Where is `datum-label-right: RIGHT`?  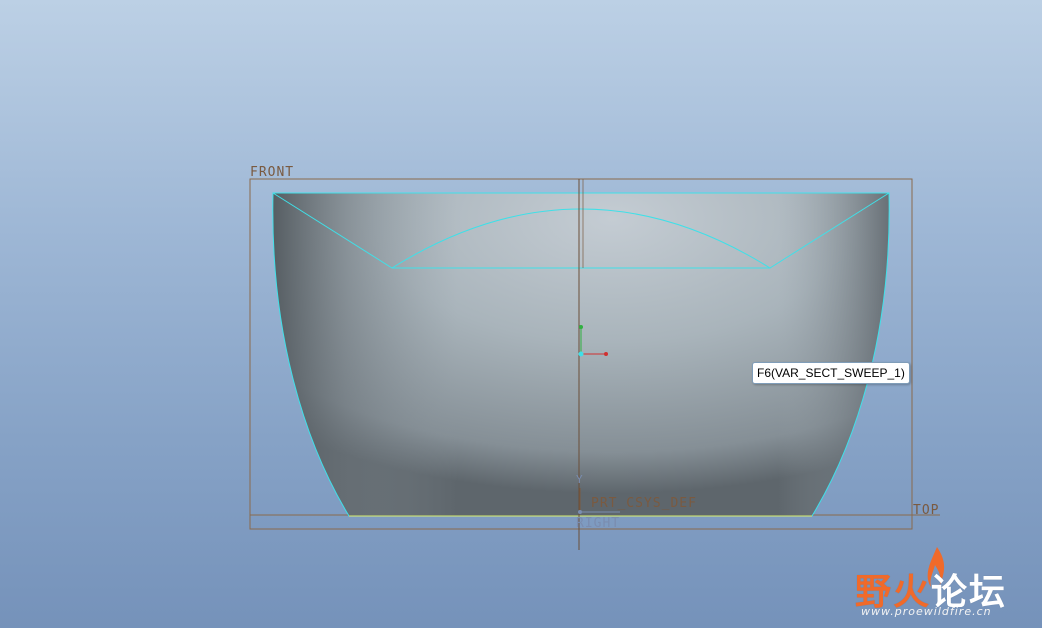 datum-label-right: RIGHT is located at coordinates (598, 523).